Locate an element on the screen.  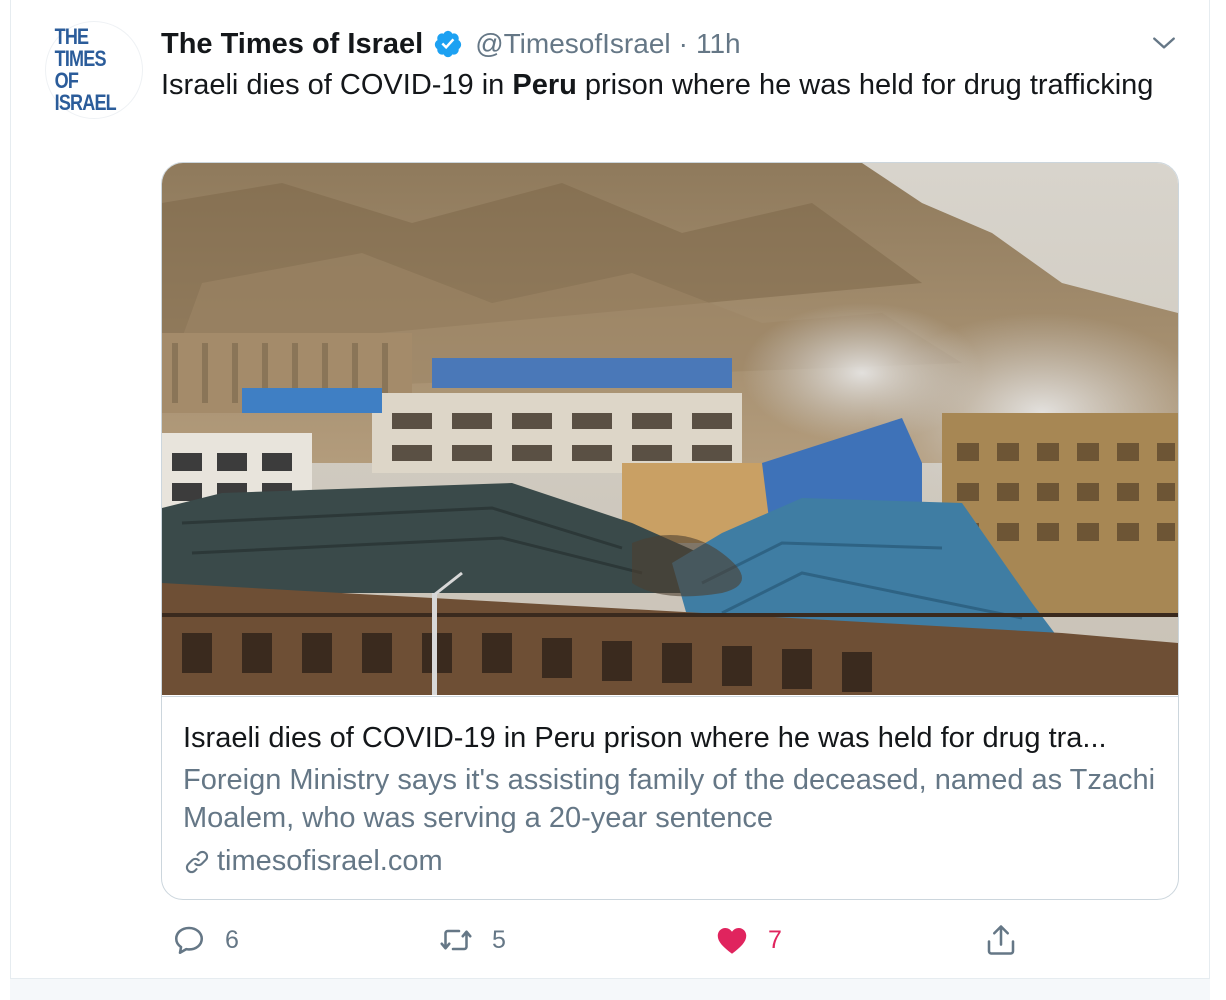
avatar-logo-line2: OF ISRAEL is located at coordinates (85, 91).